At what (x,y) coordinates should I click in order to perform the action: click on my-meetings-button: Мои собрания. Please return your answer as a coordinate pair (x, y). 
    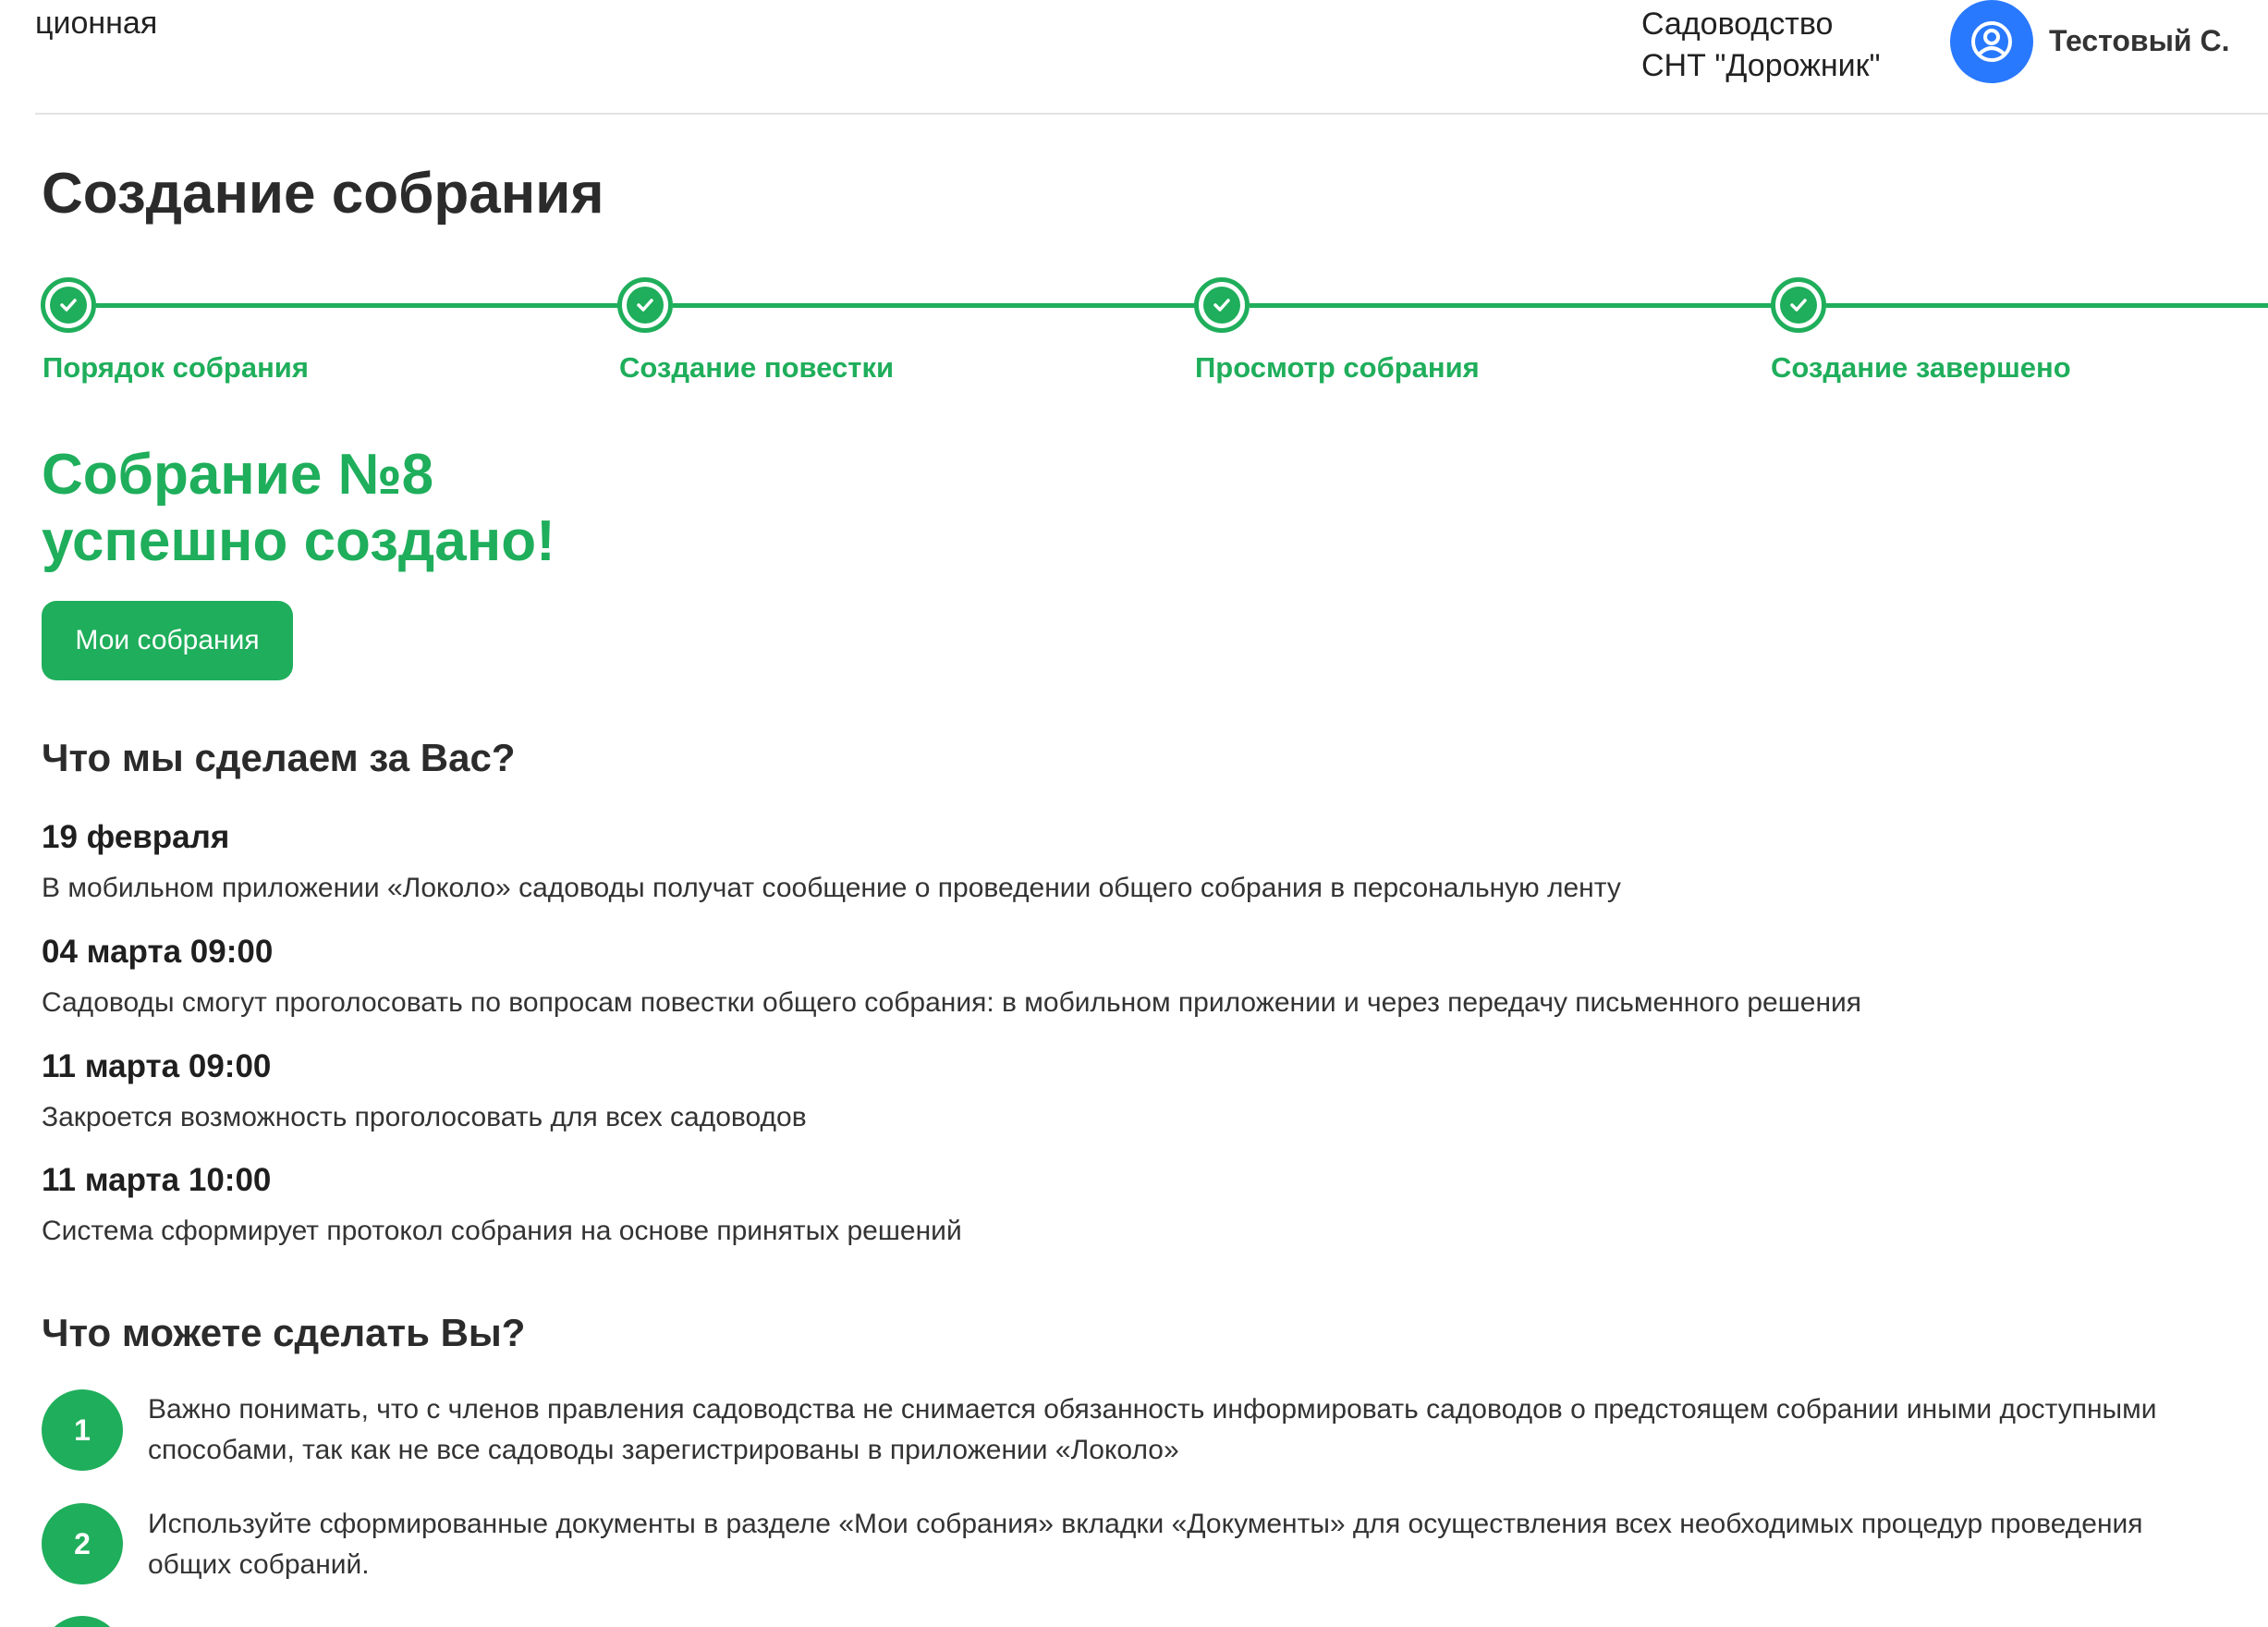
    Looking at the image, I should click on (168, 640).